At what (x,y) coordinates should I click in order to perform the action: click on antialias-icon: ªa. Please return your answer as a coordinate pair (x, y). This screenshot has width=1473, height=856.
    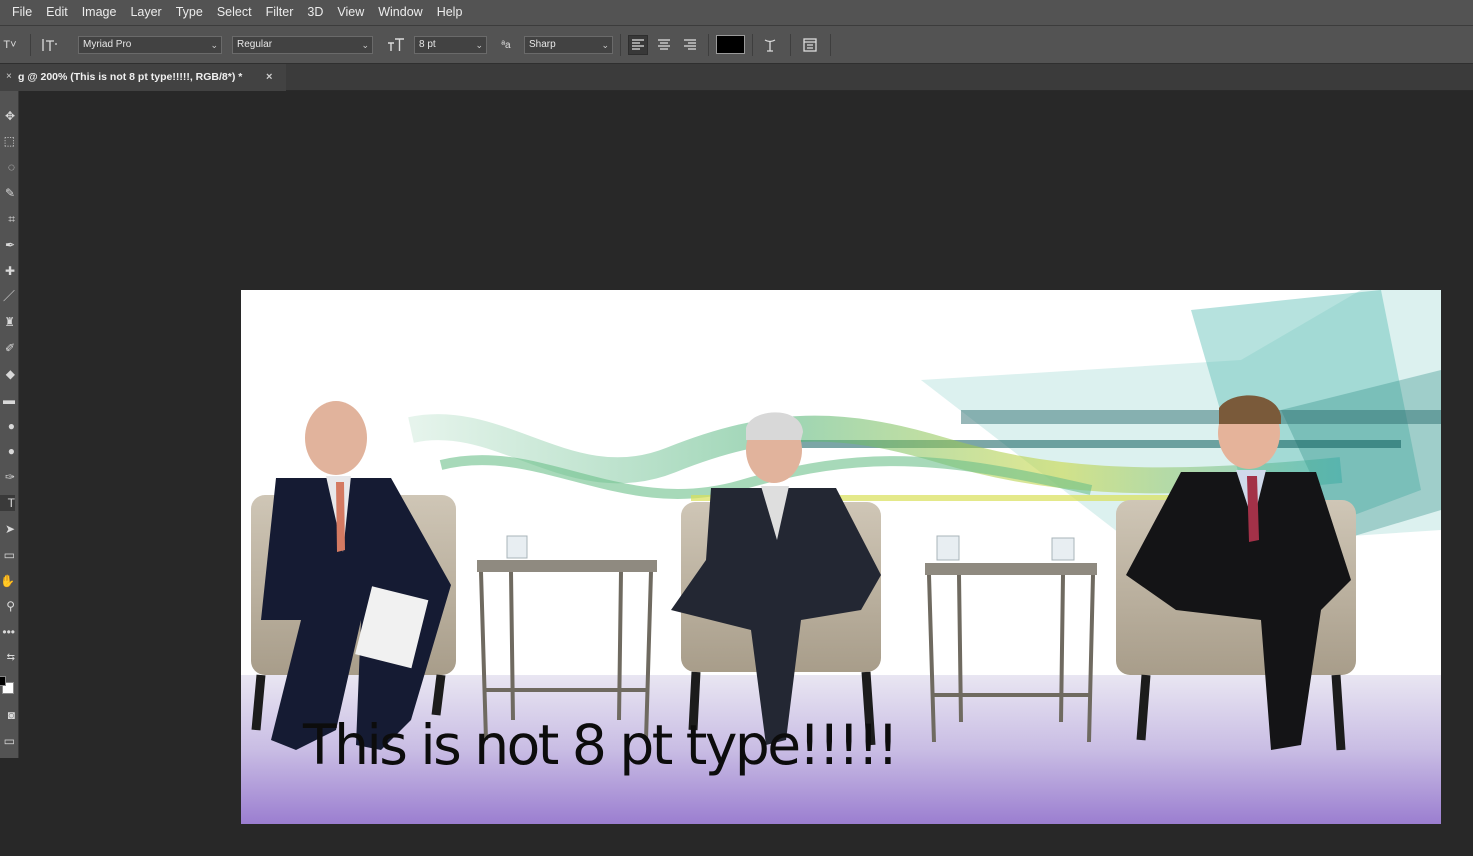
    Looking at the image, I should click on (506, 45).